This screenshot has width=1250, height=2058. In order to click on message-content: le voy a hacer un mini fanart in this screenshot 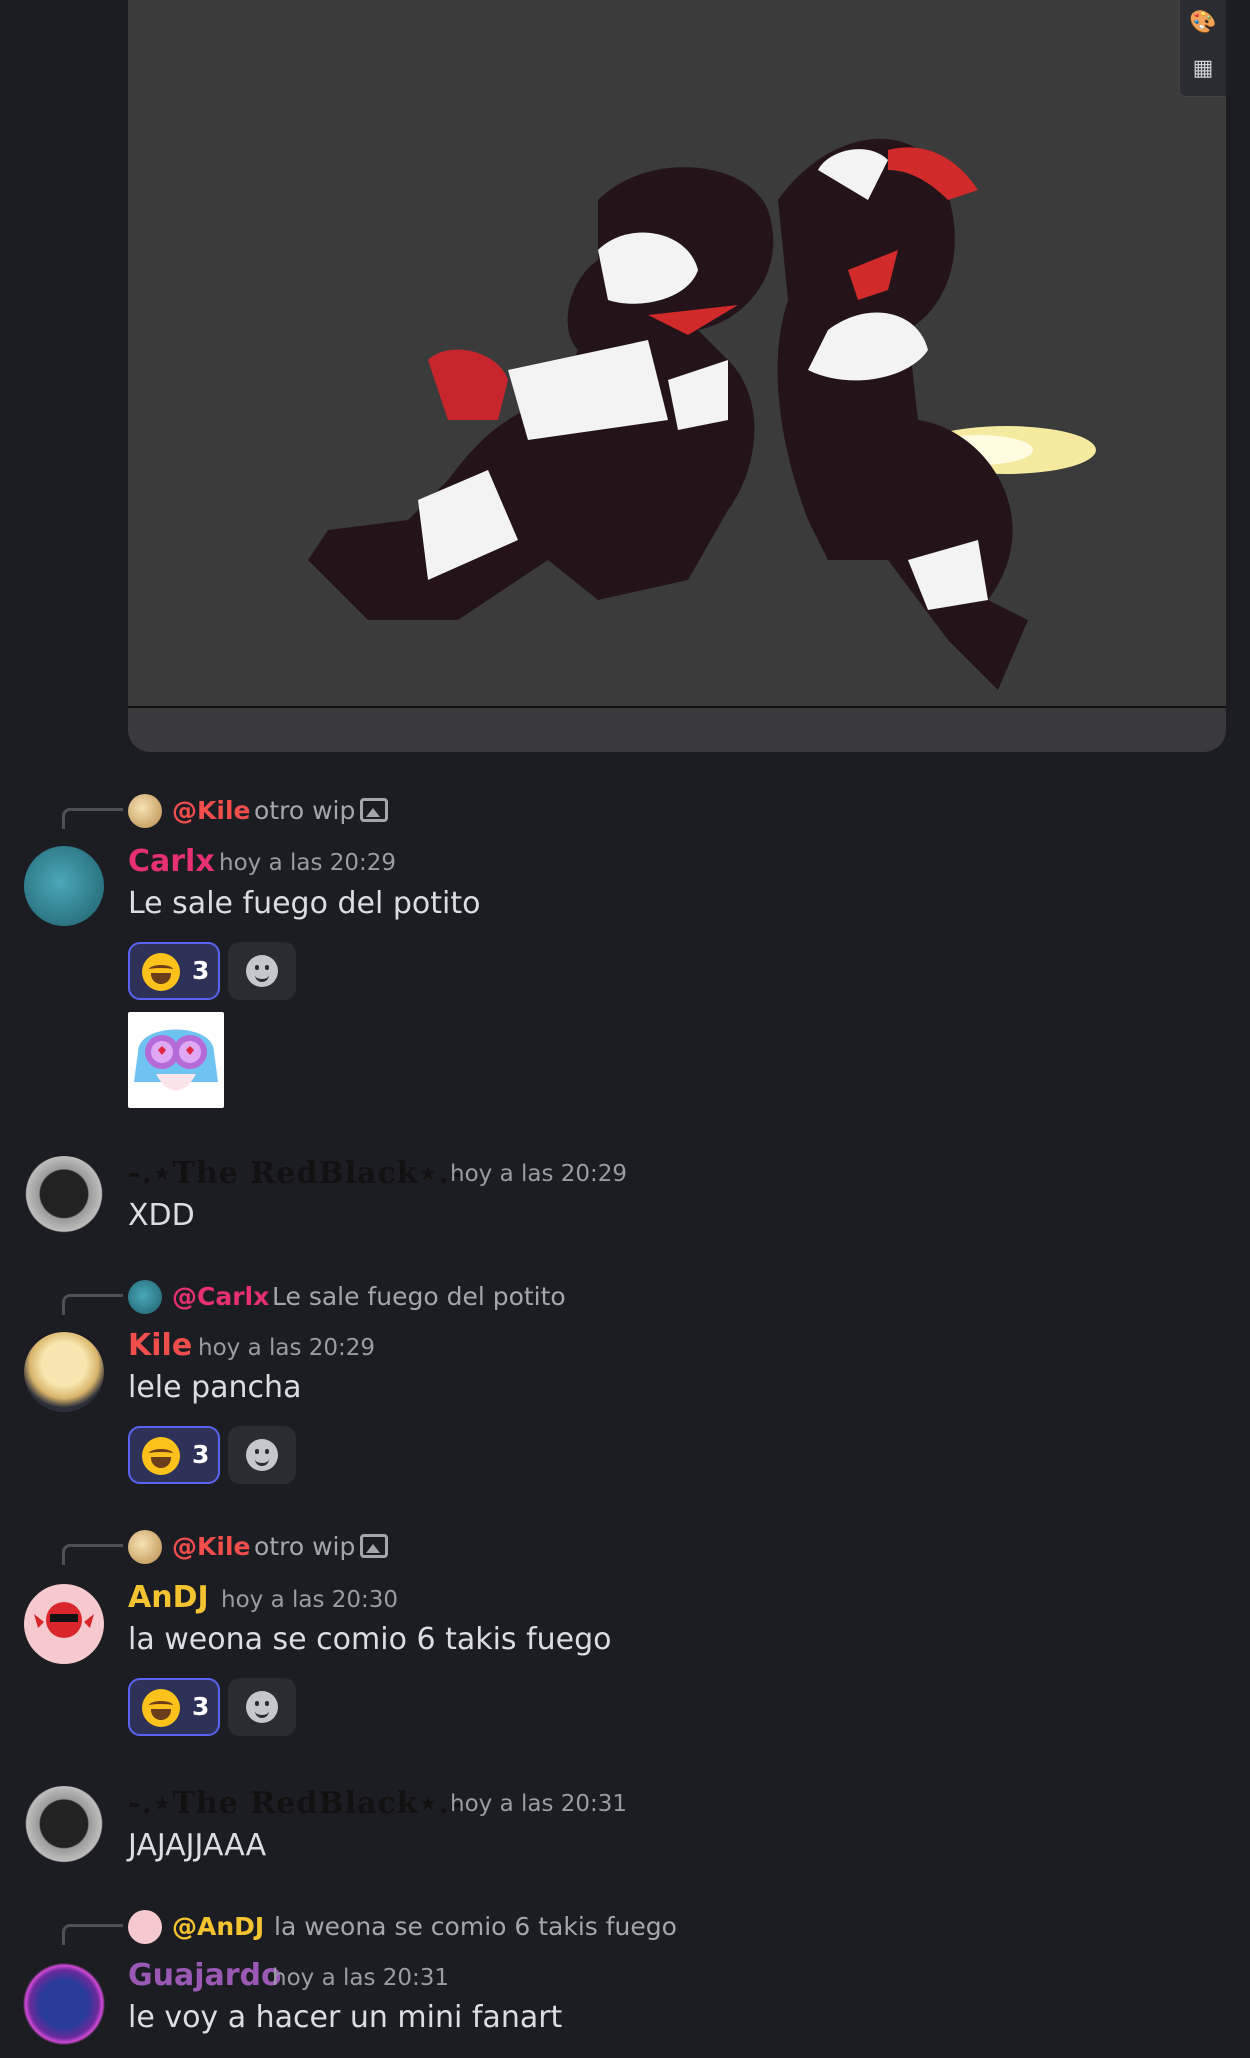, I will do `click(345, 2017)`.